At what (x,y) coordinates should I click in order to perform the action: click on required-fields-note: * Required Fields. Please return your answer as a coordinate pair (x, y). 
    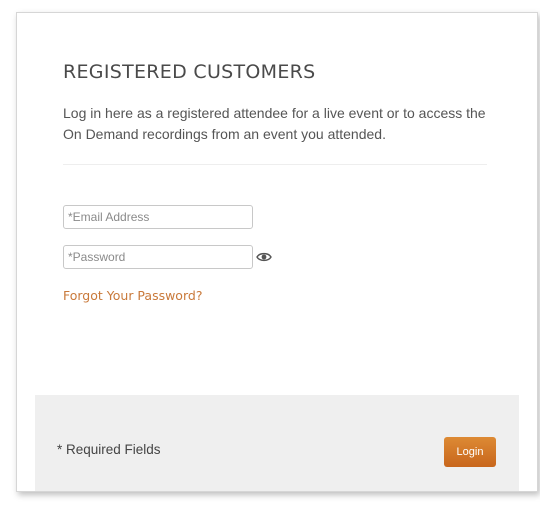
    Looking at the image, I should click on (109, 449).